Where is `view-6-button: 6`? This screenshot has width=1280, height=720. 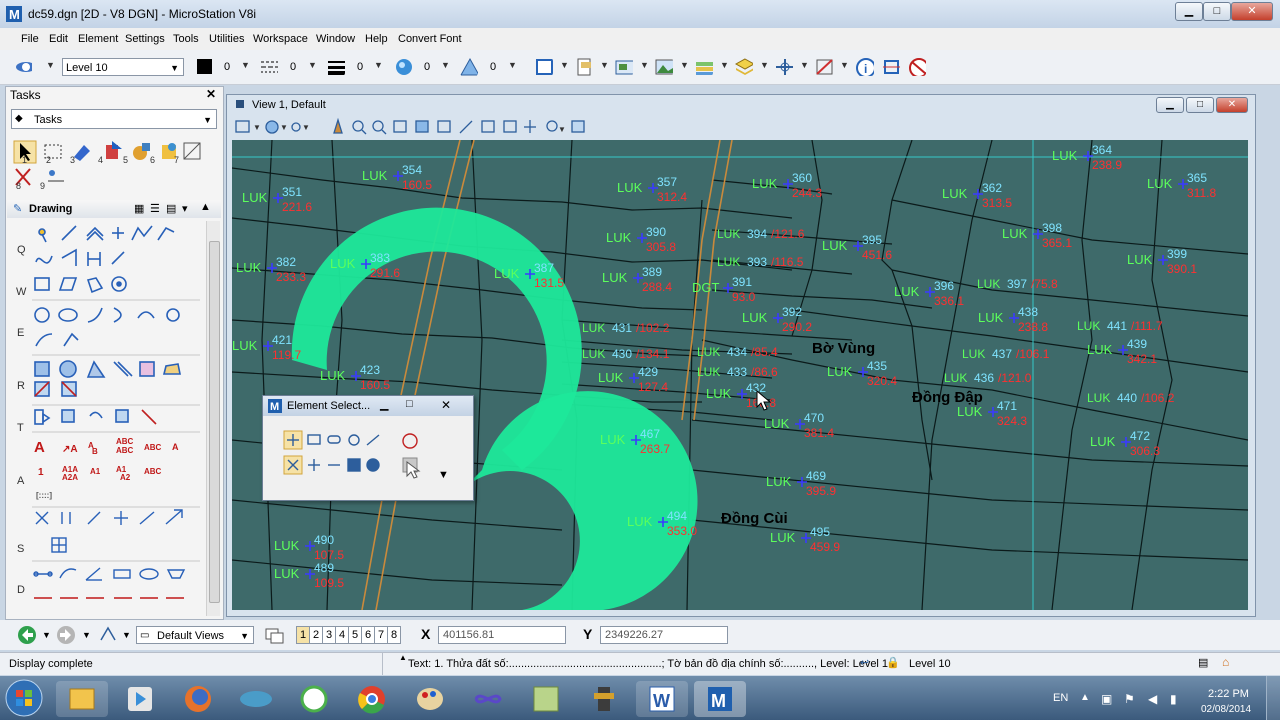 view-6-button: 6 is located at coordinates (368, 635).